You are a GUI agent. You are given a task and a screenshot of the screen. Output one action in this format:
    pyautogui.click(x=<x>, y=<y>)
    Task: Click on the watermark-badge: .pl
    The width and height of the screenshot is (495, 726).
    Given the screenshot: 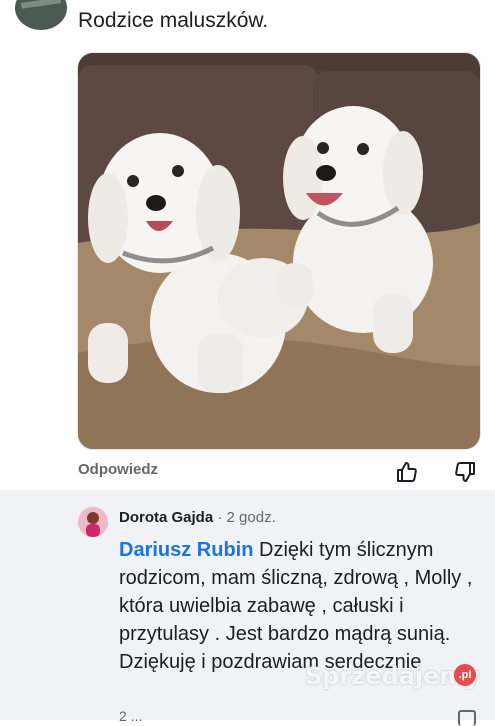 What is the action you would take?
    pyautogui.click(x=465, y=675)
    